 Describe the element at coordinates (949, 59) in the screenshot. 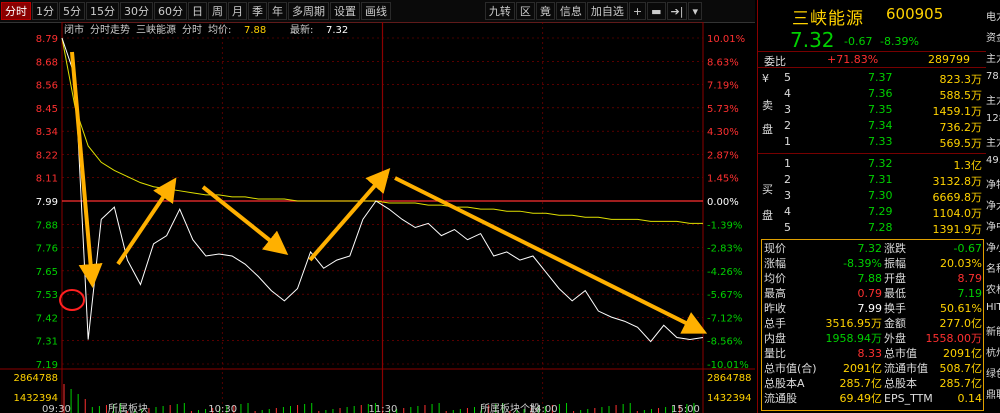

I see `weibi-number: 289799` at that location.